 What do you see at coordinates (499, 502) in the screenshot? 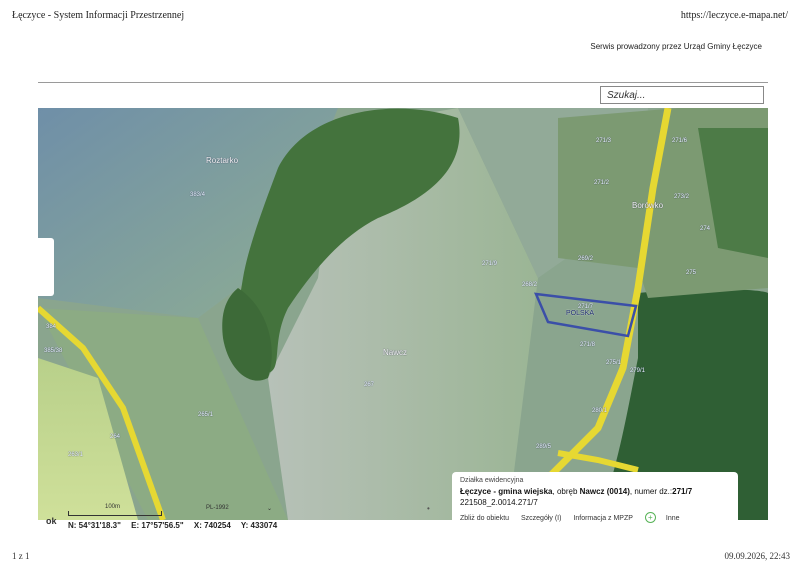
I see `parcel-identifier: 221508_2.0014.271/7` at bounding box center [499, 502].